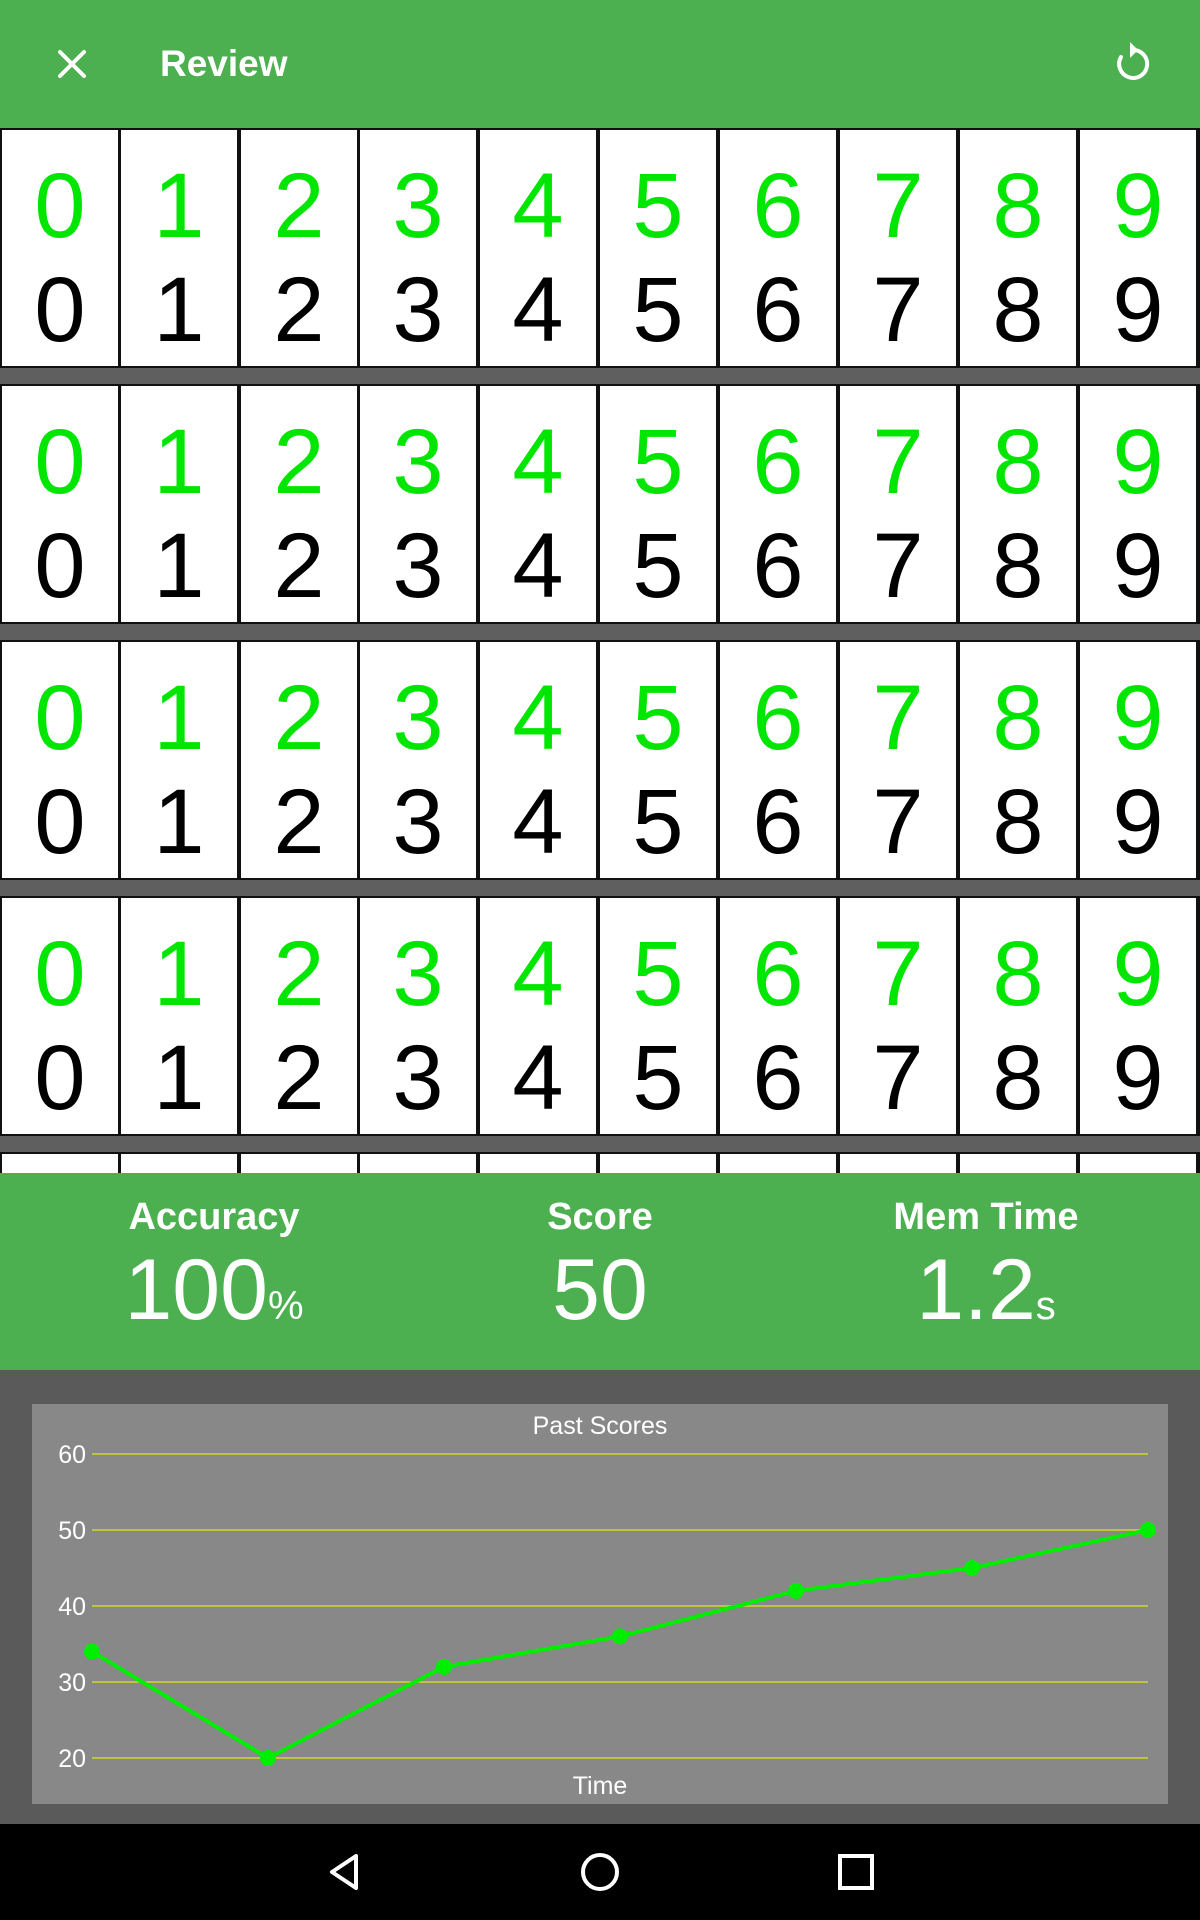  Describe the element at coordinates (972, 1568) in the screenshot. I see `data-point` at that location.